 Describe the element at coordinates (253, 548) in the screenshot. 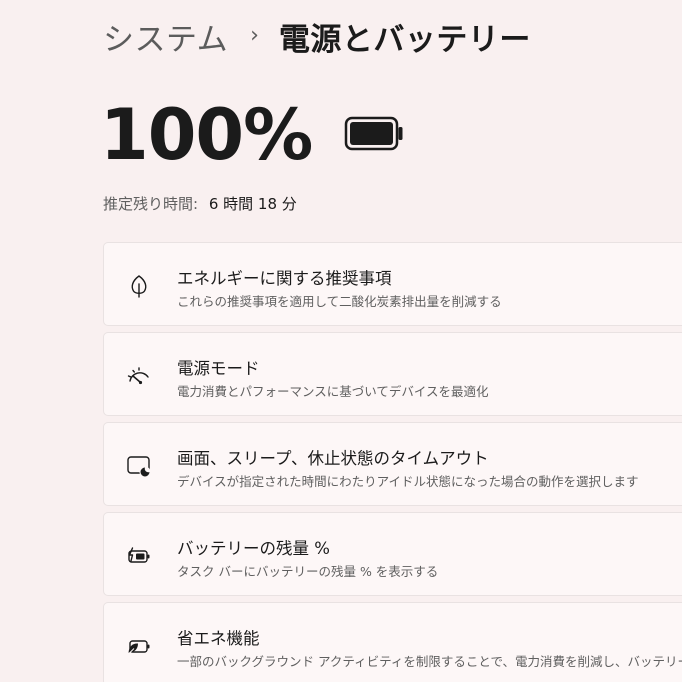

I see `card-title: バッテリーの残量 %` at that location.